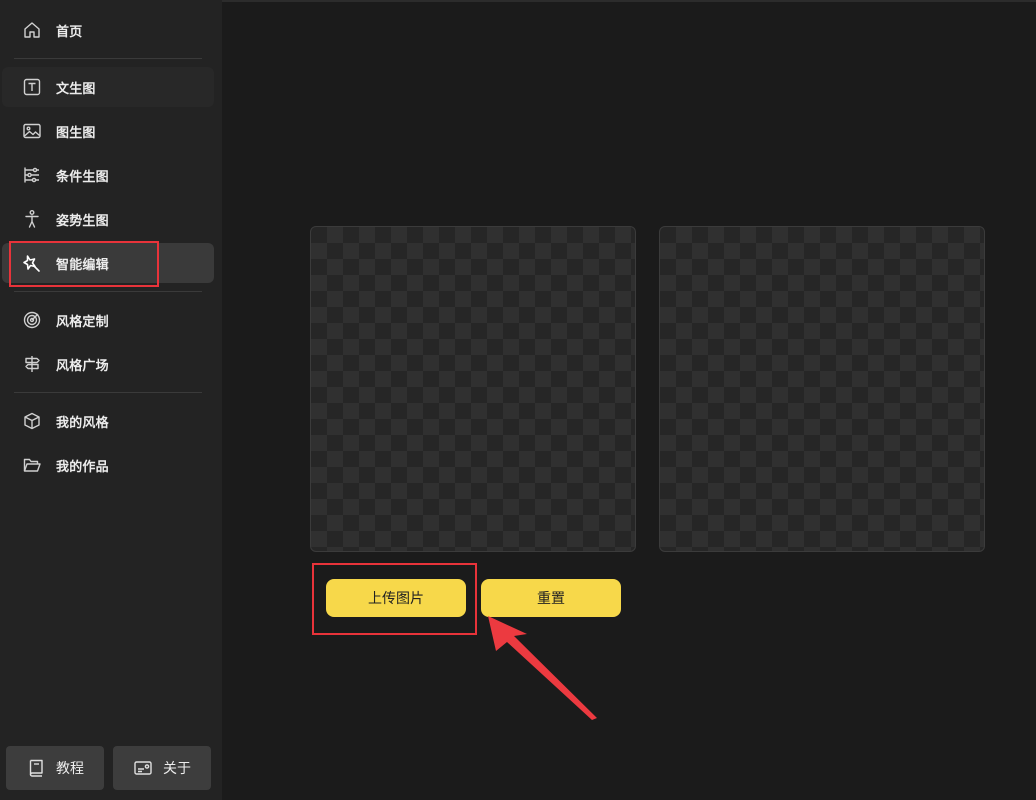  I want to click on sliders-icon, so click(32, 175).